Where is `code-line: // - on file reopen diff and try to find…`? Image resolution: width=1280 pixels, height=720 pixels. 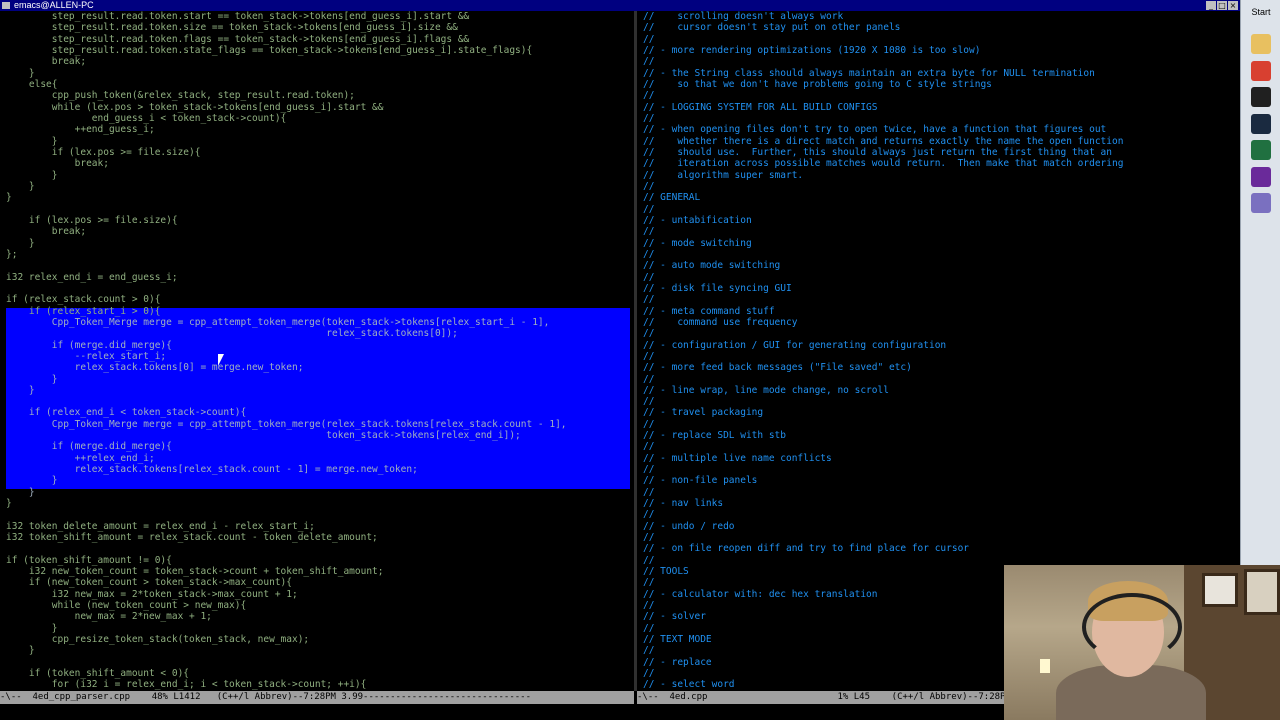
code-line: // - on file reopen diff and try to find… is located at coordinates (941, 548).